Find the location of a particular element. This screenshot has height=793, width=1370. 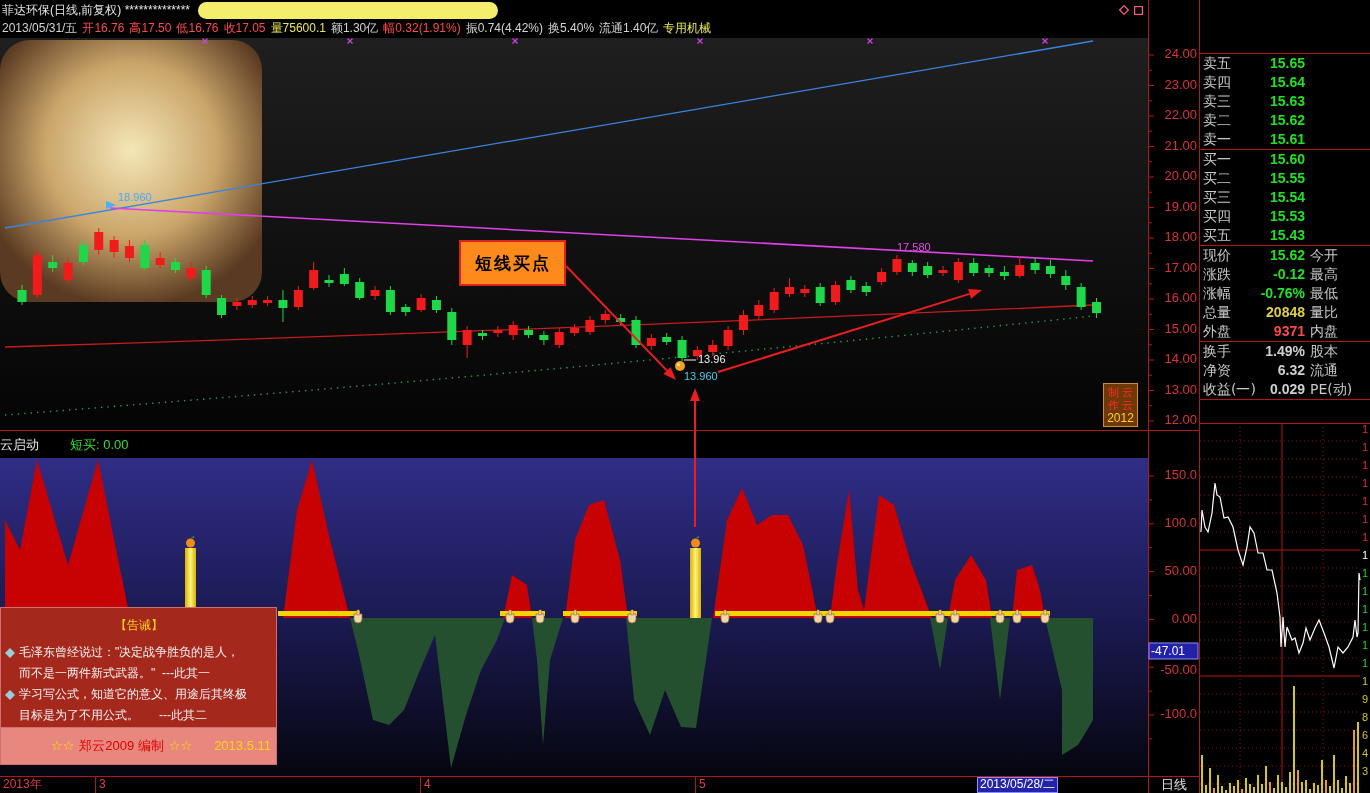

quote-value: 15.61 is located at coordinates (1287, 139).